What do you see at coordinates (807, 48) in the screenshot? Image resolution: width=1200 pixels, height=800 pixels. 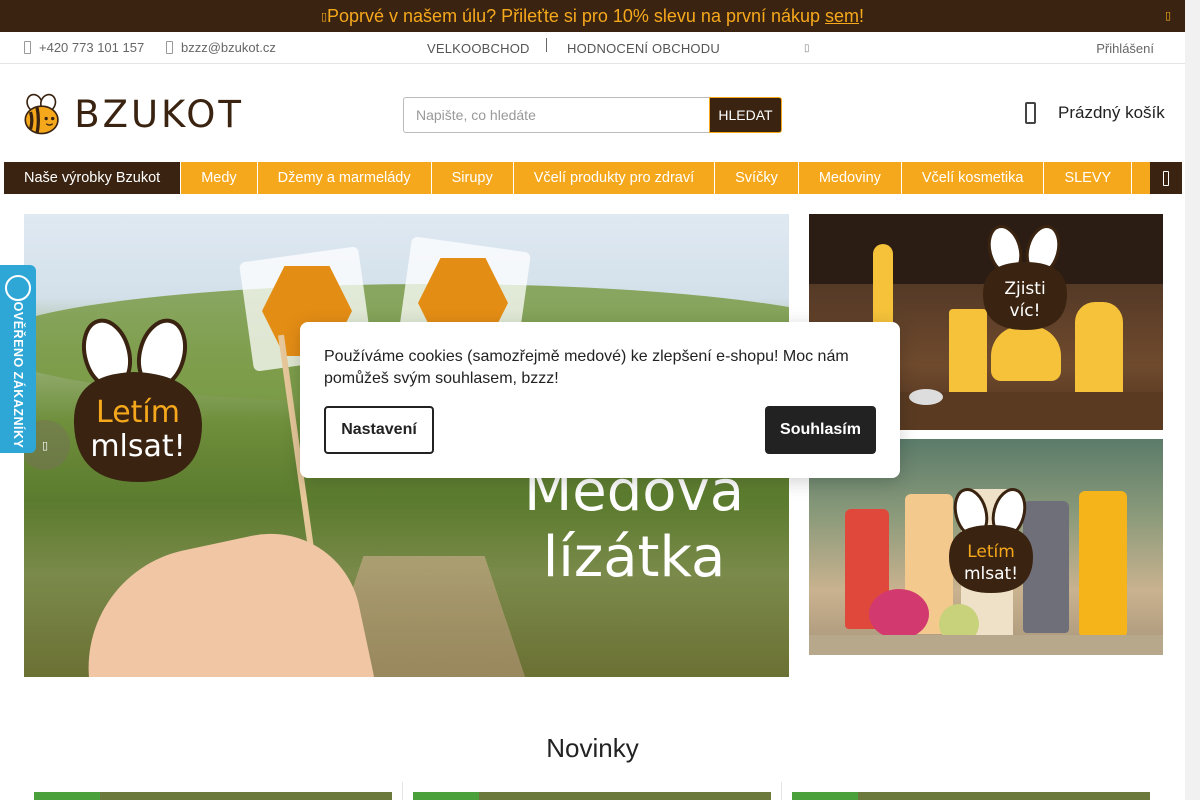 I see `language-icon: ▯` at bounding box center [807, 48].